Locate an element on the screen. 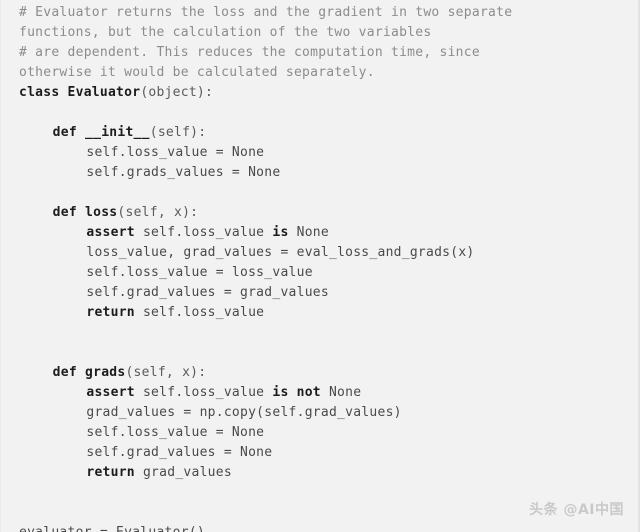 This screenshot has width=640, height=532. code-token-name: loss is located at coordinates (101, 212).